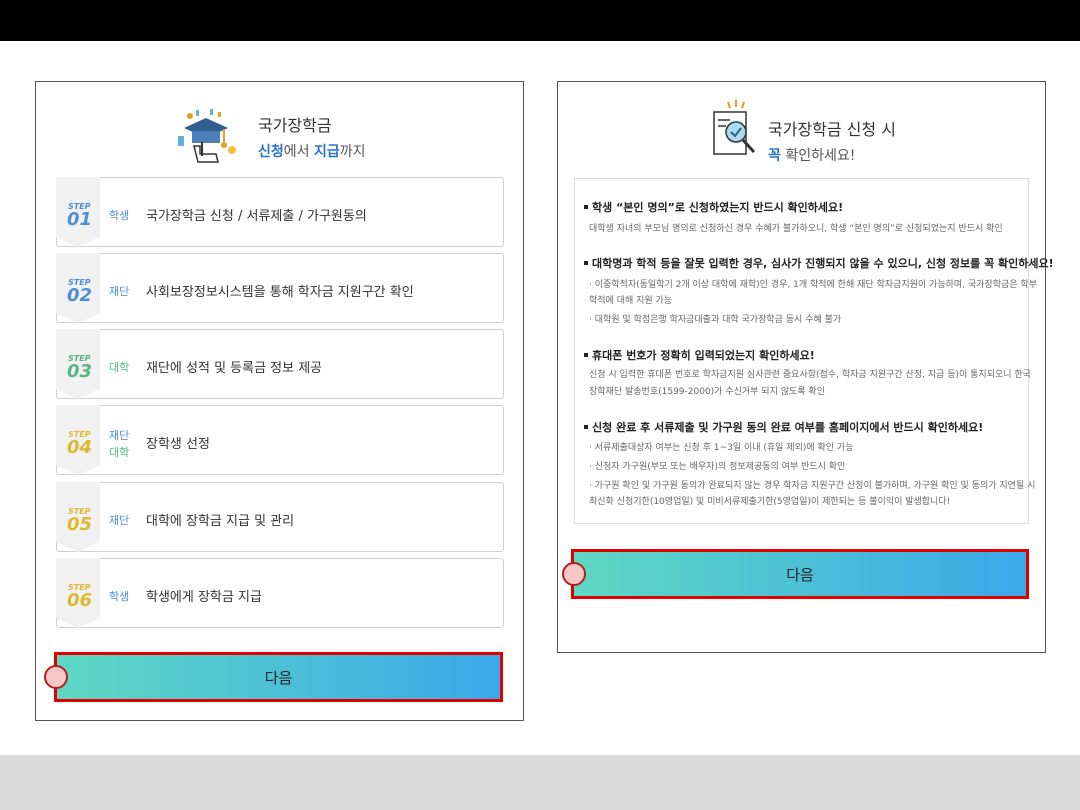  What do you see at coordinates (204, 597) in the screenshot?
I see `step-description: 학생에게 장학금 지급` at bounding box center [204, 597].